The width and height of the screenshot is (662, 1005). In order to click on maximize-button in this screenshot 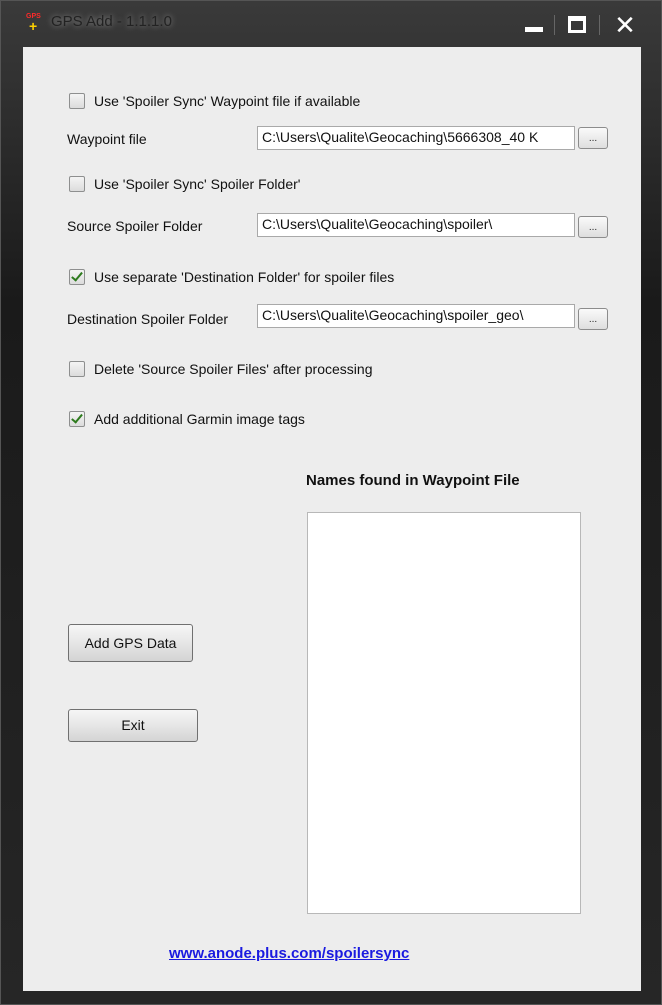, I will do `click(578, 25)`.